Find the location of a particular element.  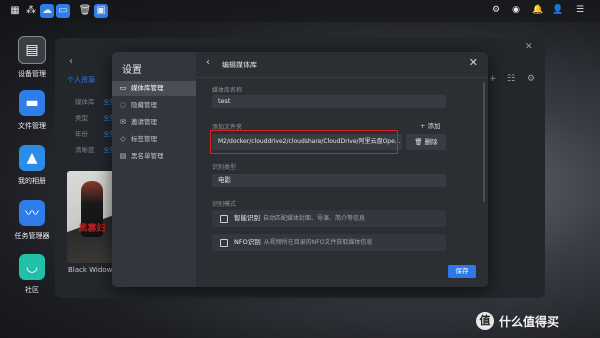

tag-icon: ◇ is located at coordinates (123, 139).